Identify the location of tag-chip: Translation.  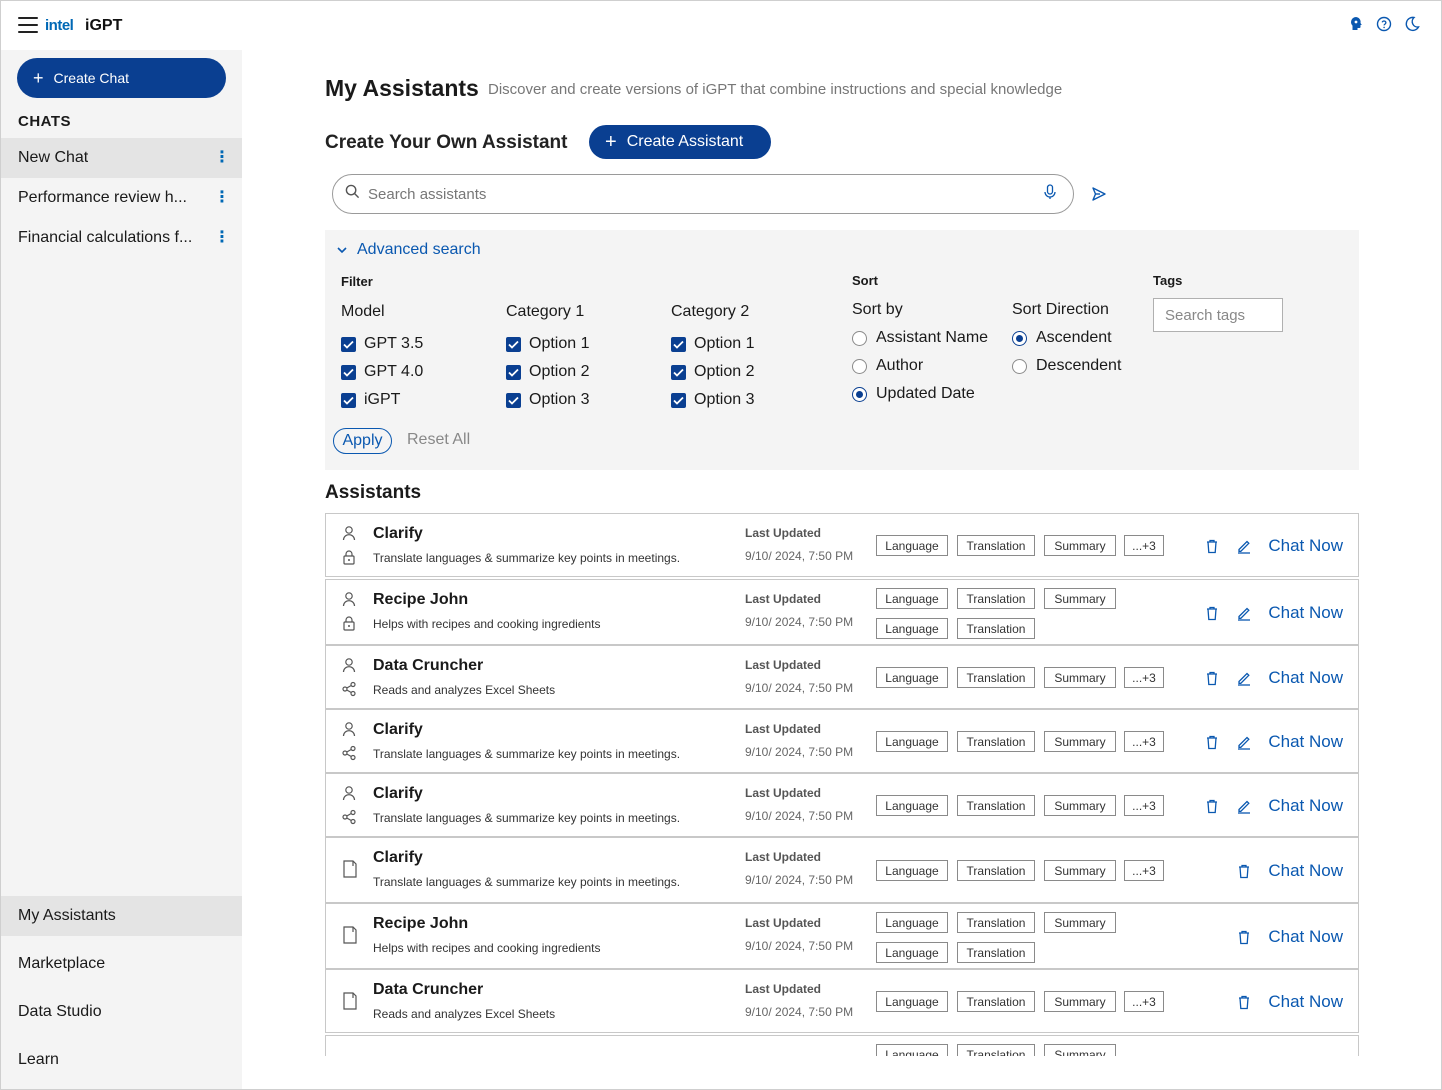
(996, 1001).